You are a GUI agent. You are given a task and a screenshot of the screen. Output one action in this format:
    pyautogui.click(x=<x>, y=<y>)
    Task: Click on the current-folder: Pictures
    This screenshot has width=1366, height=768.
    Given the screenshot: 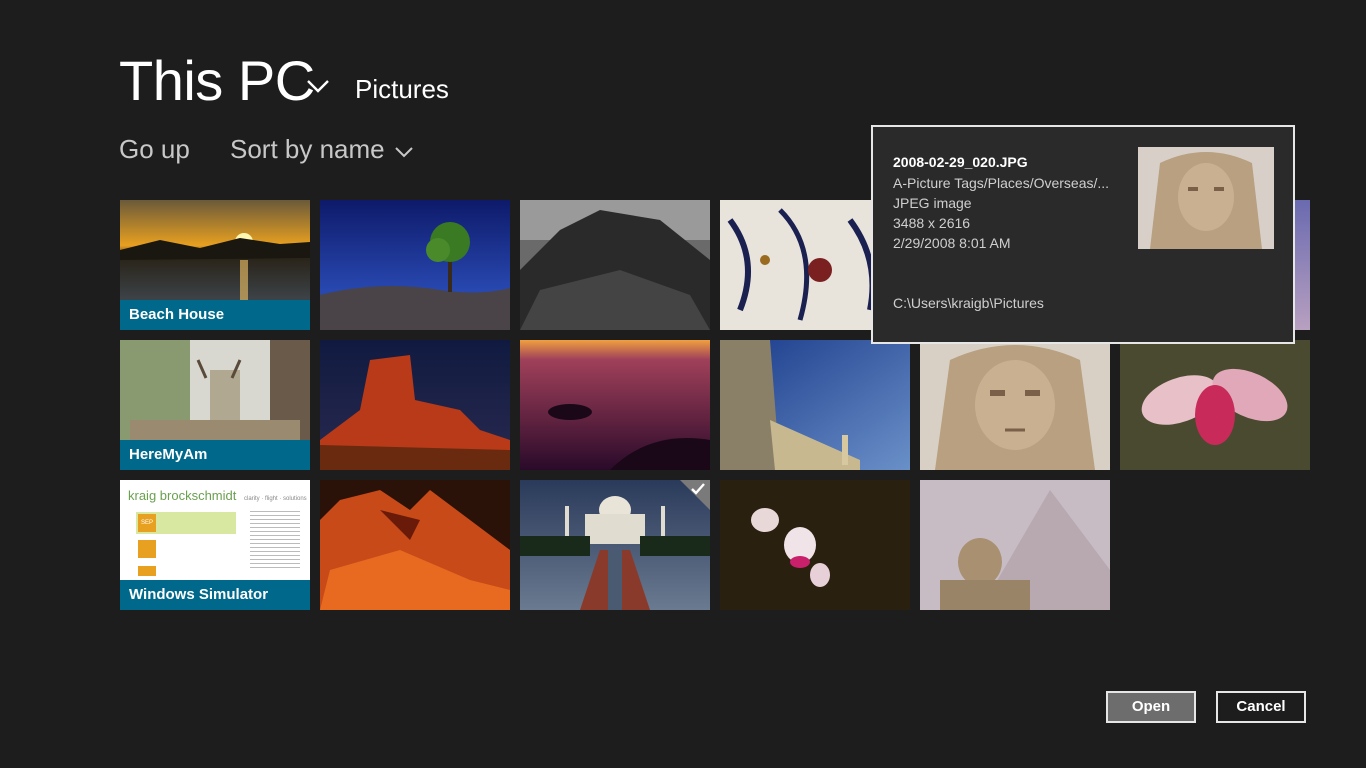 What is the action you would take?
    pyautogui.click(x=402, y=89)
    